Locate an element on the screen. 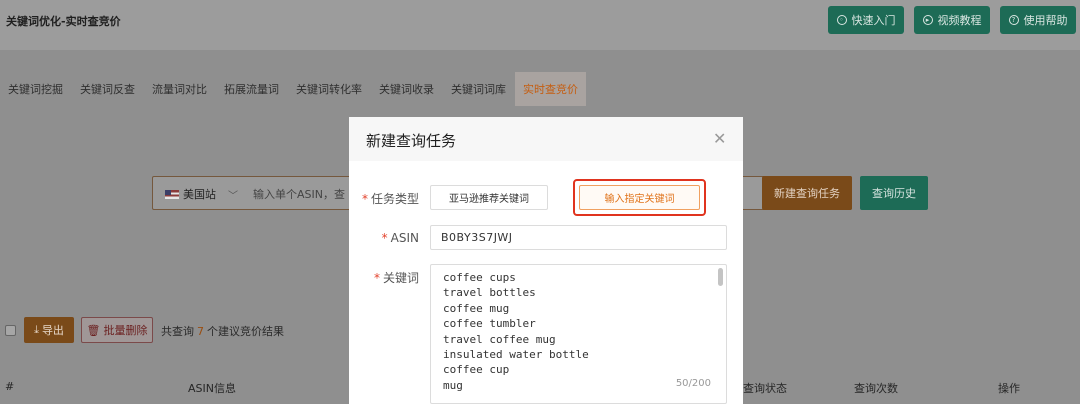 The image size is (1080, 404). tab-expand-traffic: 拓展流量词 is located at coordinates (251, 88).